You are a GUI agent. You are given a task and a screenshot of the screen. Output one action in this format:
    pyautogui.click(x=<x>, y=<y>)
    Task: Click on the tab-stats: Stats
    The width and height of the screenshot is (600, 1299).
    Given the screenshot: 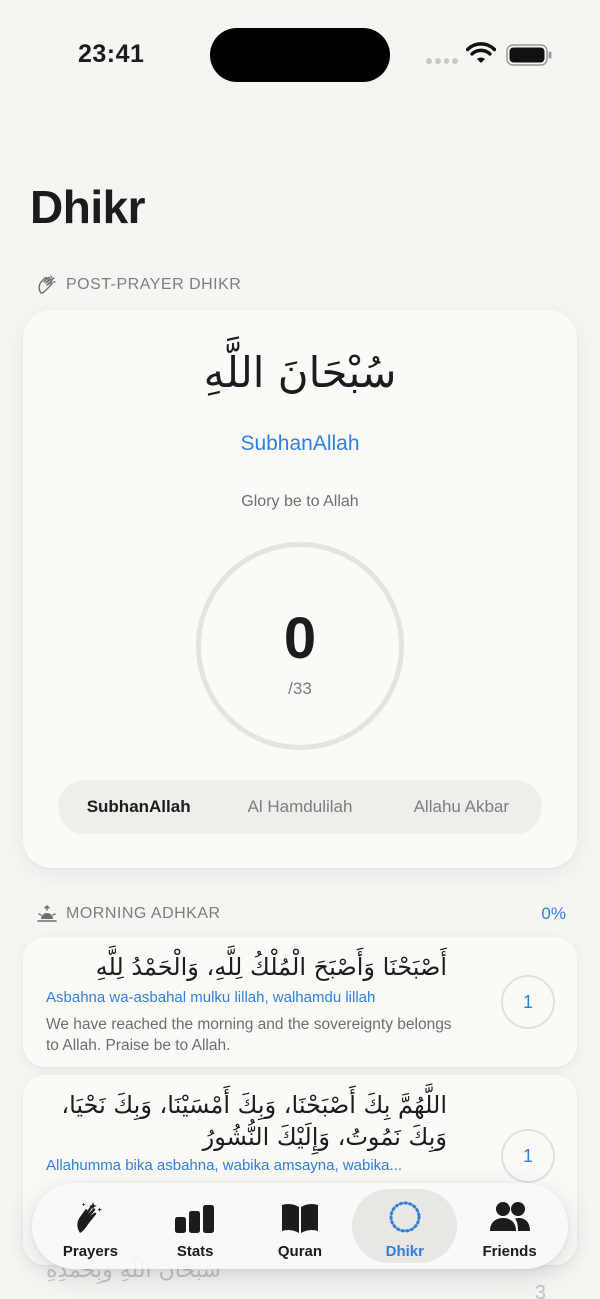 What is the action you would take?
    pyautogui.click(x=195, y=1226)
    